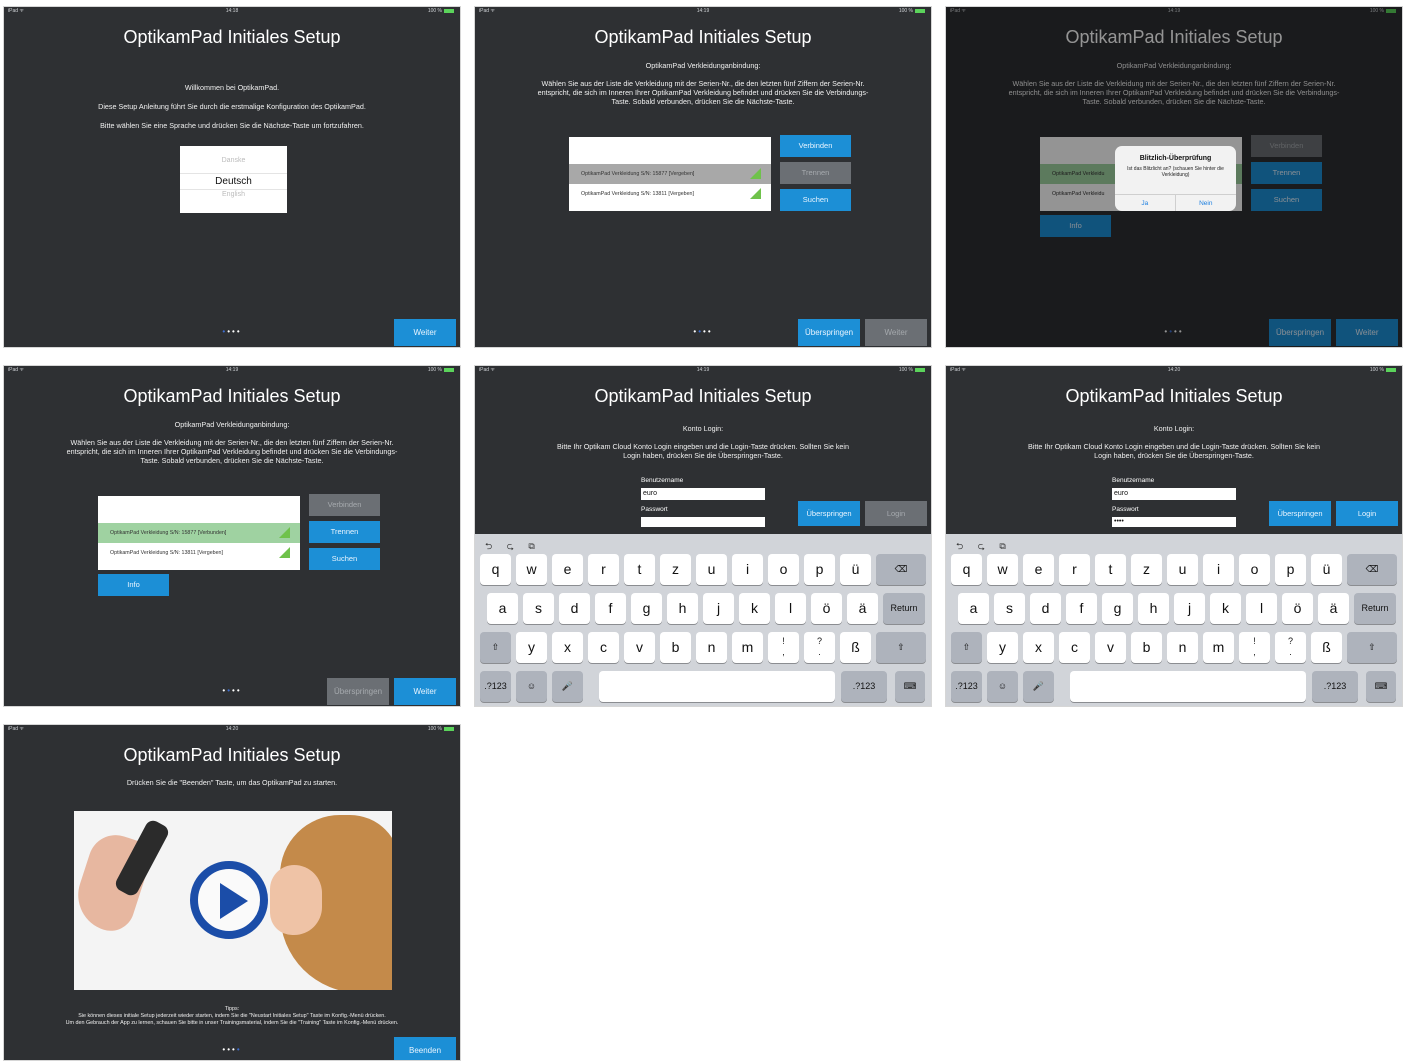 The width and height of the screenshot is (1410, 1061). I want to click on emoji-key: ☺, so click(1002, 686).